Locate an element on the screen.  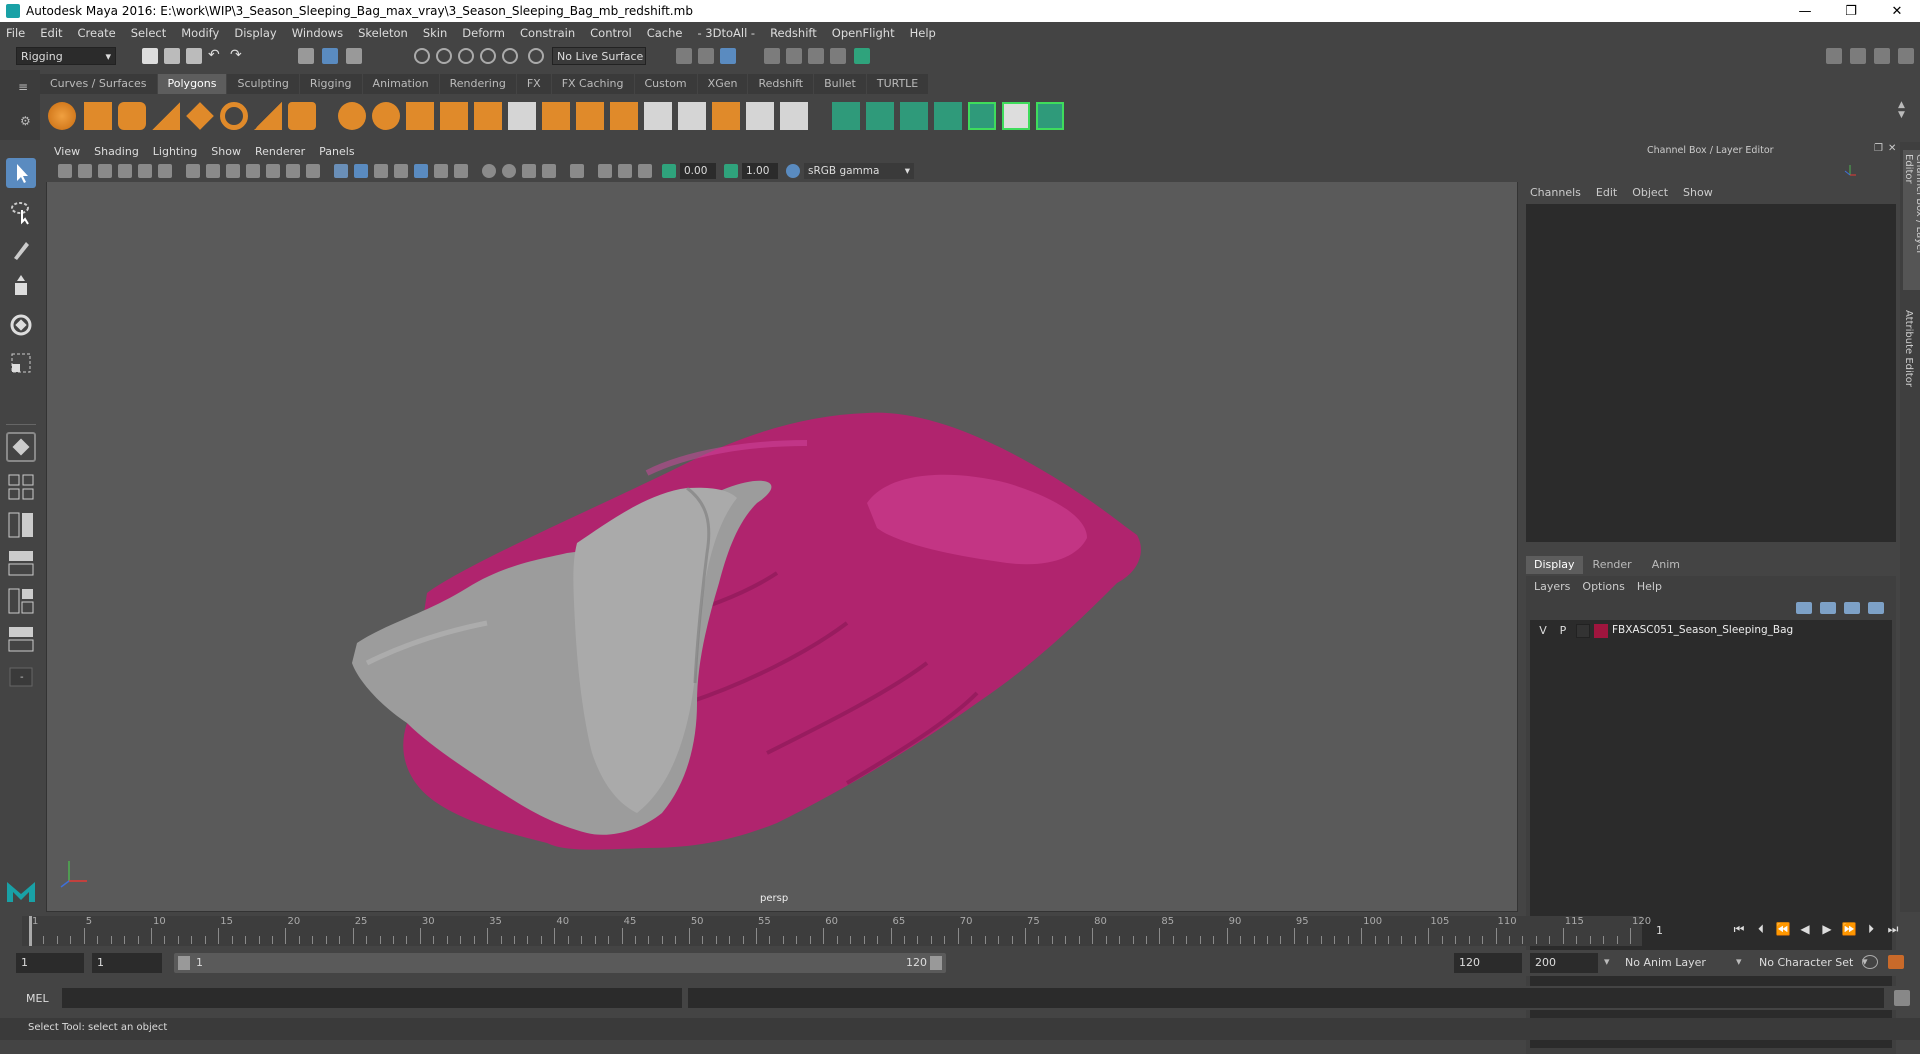
anim-layer-dropdown: No Anim Layer is located at coordinates (1678, 963).